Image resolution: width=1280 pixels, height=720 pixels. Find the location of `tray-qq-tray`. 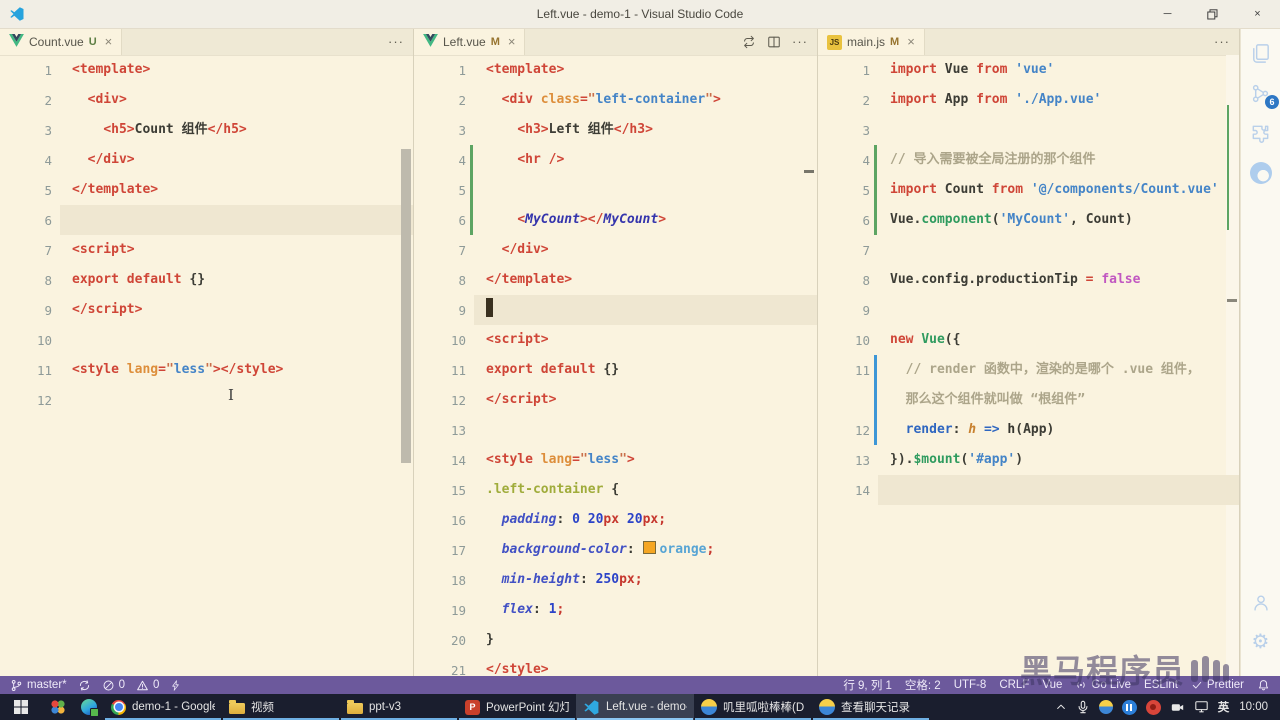

tray-qq-tray is located at coordinates (1105, 707).